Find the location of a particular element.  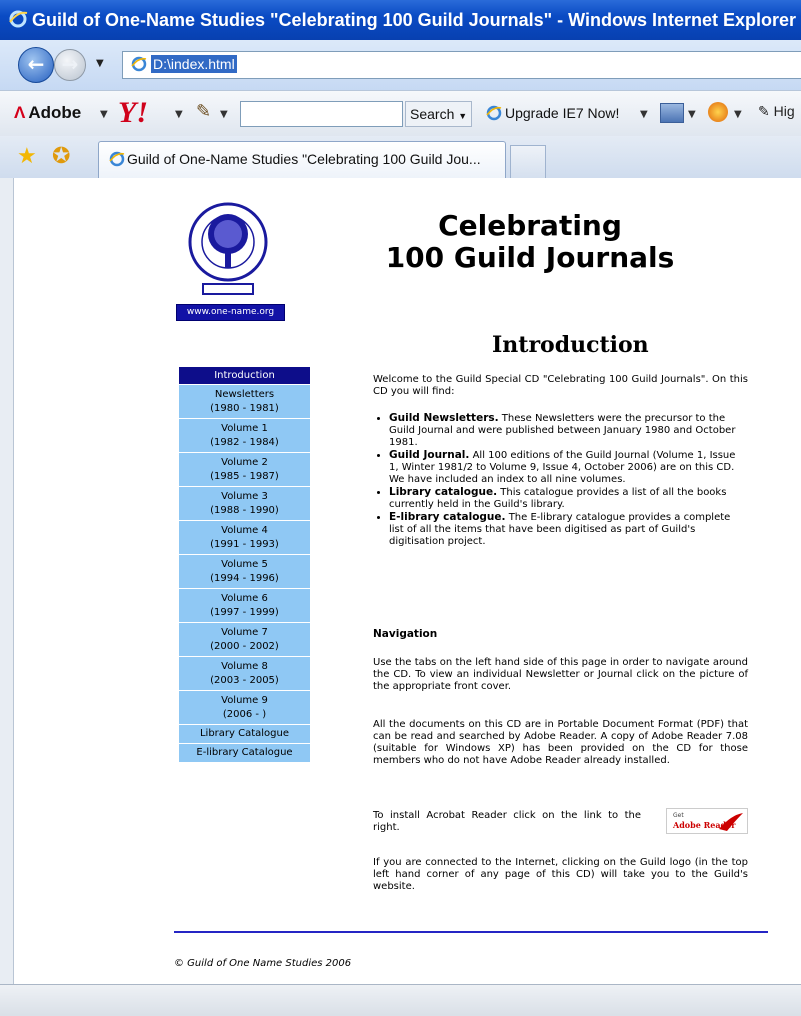

forward-arrow-icon: → is located at coordinates (70, 64).